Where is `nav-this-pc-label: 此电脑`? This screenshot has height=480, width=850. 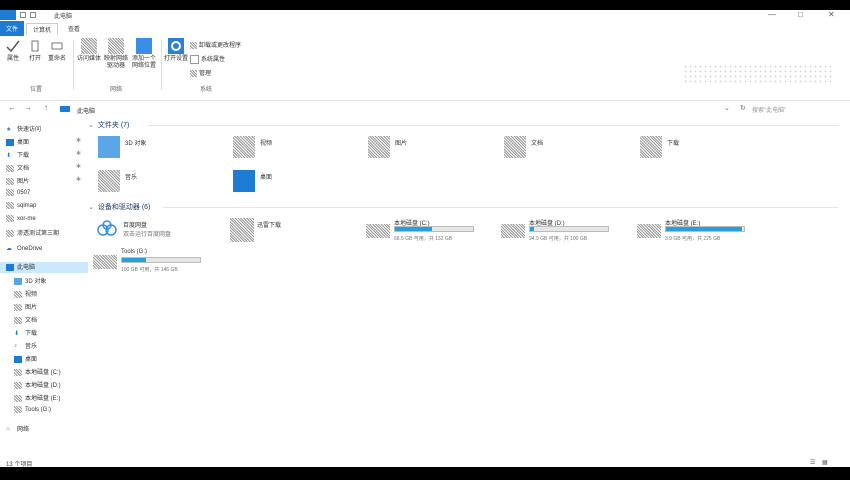 nav-this-pc-label: 此电脑 is located at coordinates (26, 268).